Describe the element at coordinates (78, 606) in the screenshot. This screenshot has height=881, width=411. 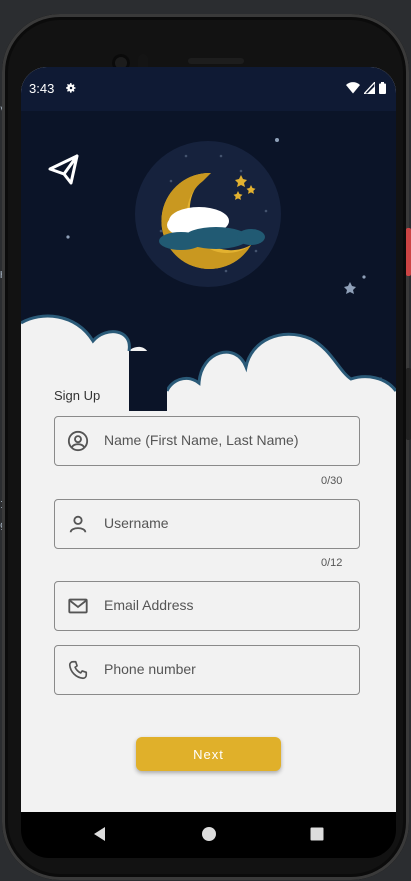
I see `mail-icon` at that location.